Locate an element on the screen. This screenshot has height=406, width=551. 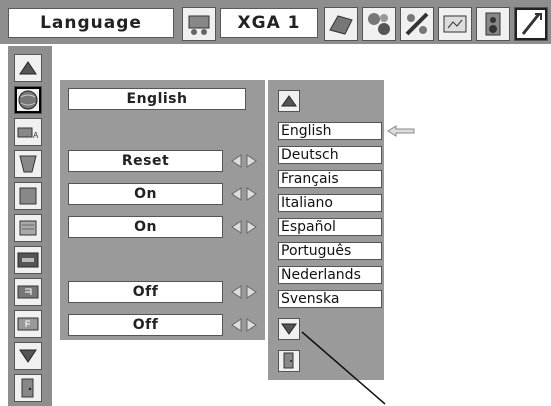
sound-icon is located at coordinates (455, 24).